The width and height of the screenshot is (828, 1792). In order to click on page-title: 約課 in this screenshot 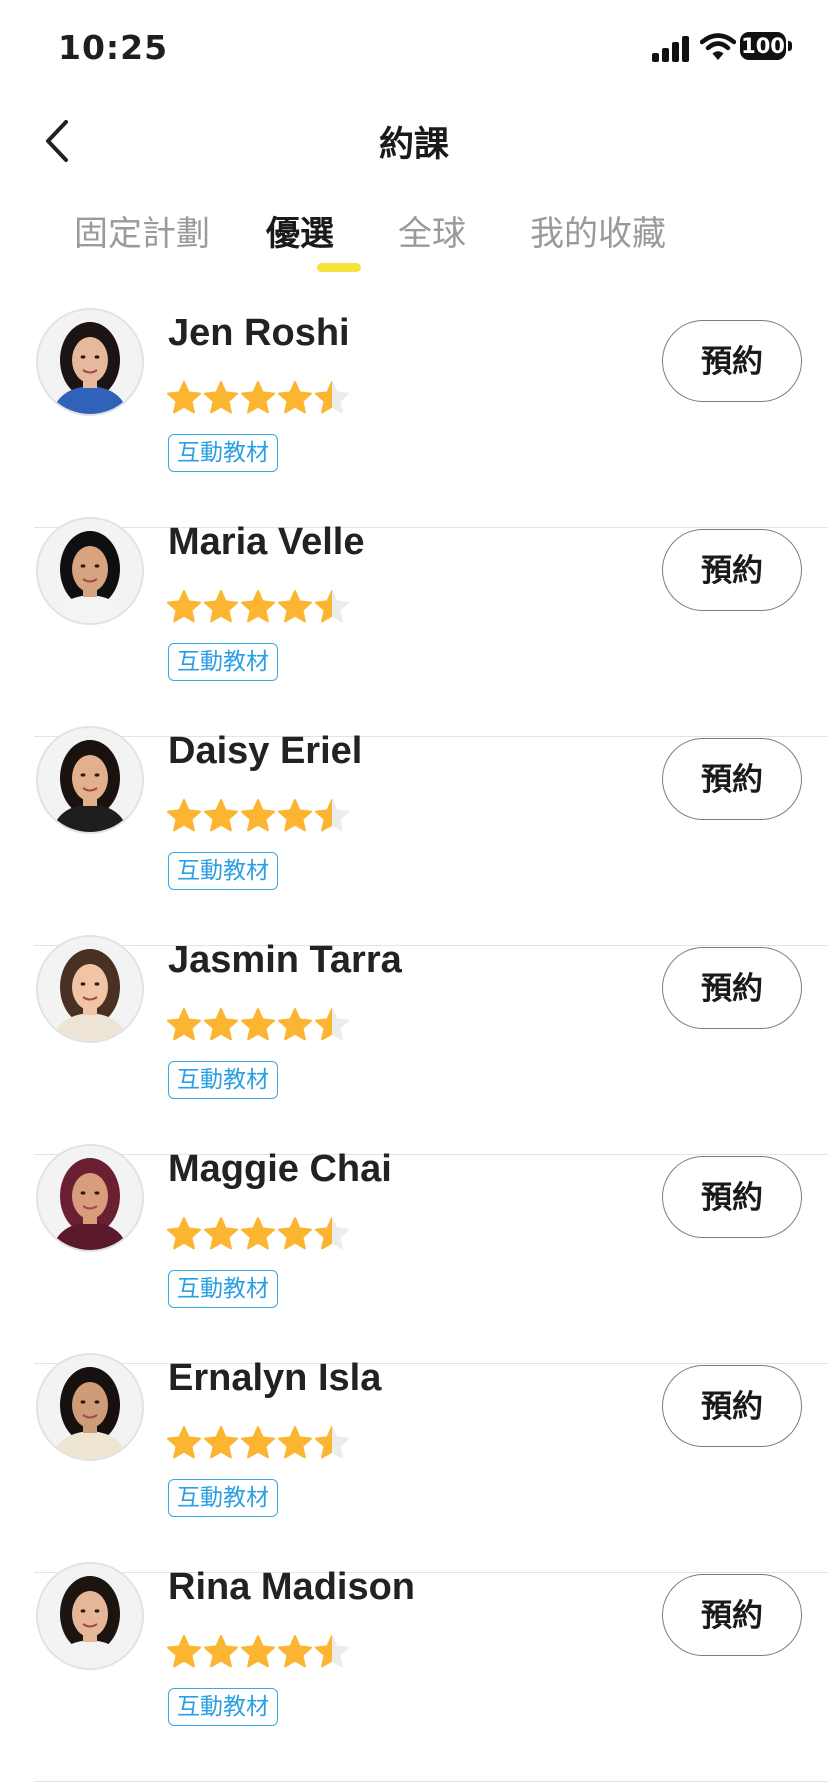, I will do `click(413, 145)`.